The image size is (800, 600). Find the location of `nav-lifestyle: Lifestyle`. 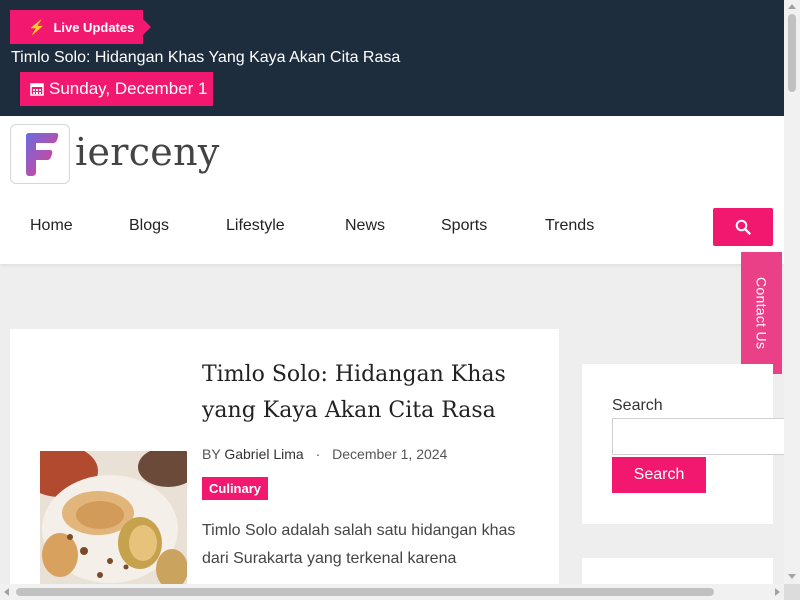

nav-lifestyle: Lifestyle is located at coordinates (285, 226).